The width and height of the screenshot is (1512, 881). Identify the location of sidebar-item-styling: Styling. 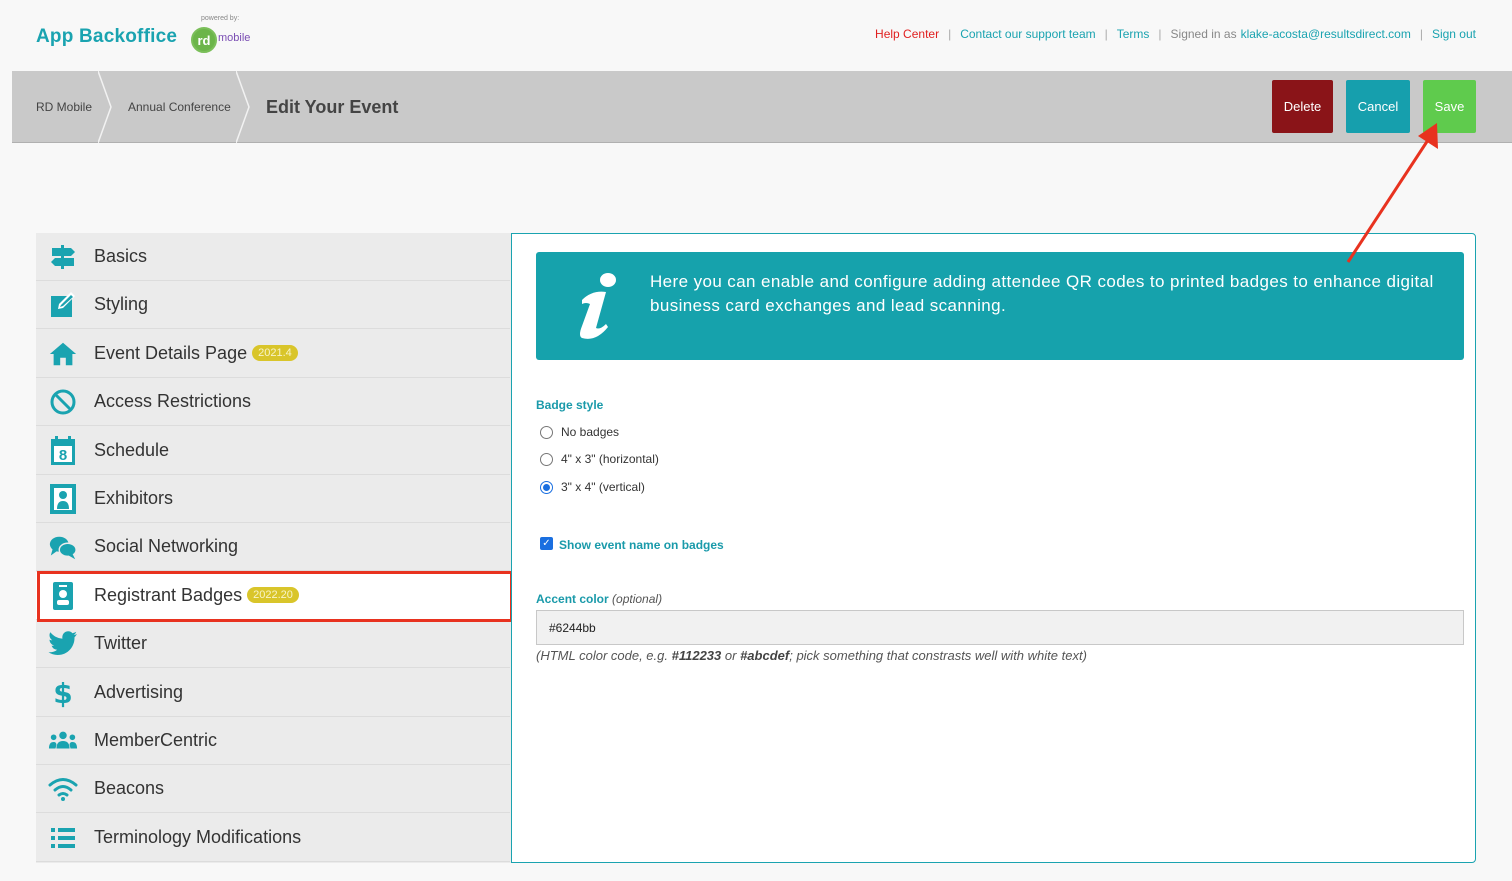
(273, 305).